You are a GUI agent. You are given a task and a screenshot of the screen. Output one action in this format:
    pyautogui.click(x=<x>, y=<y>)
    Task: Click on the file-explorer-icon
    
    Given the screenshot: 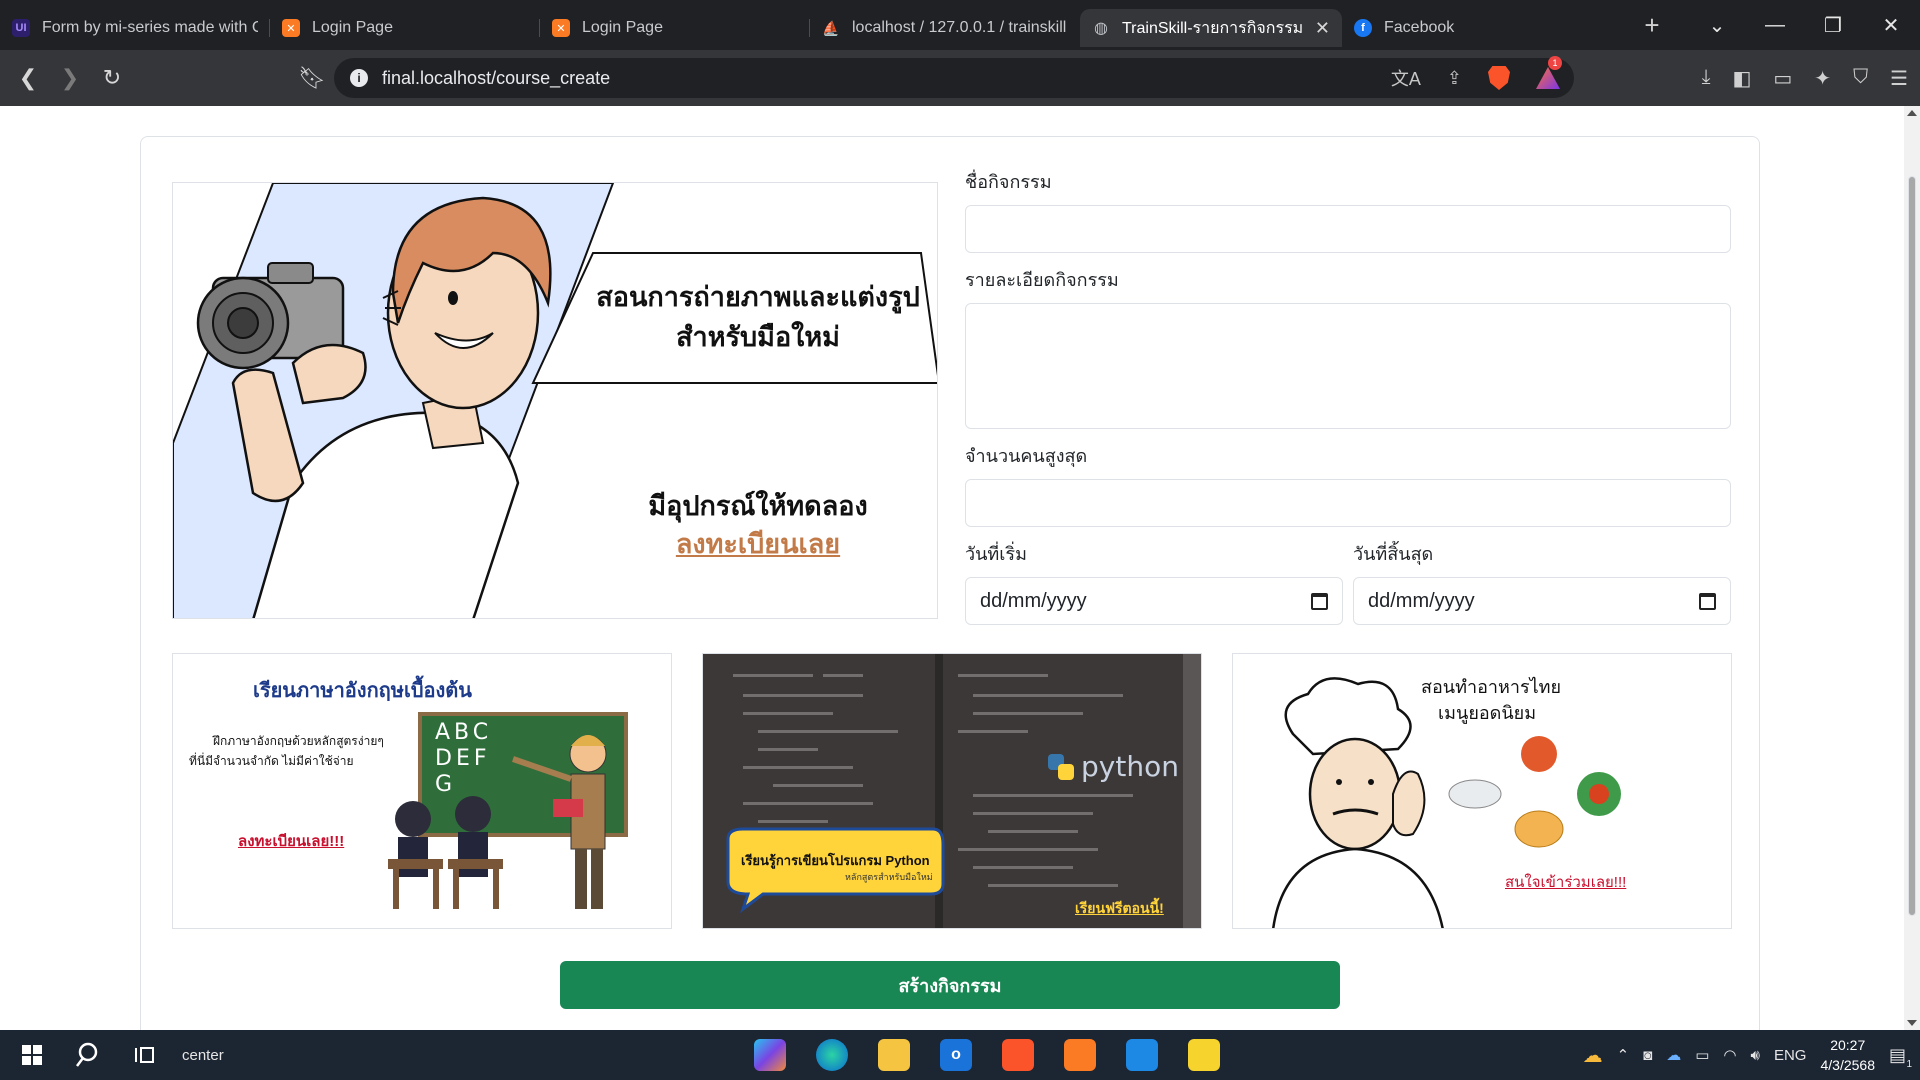 What is the action you would take?
    pyautogui.click(x=894, y=1055)
    